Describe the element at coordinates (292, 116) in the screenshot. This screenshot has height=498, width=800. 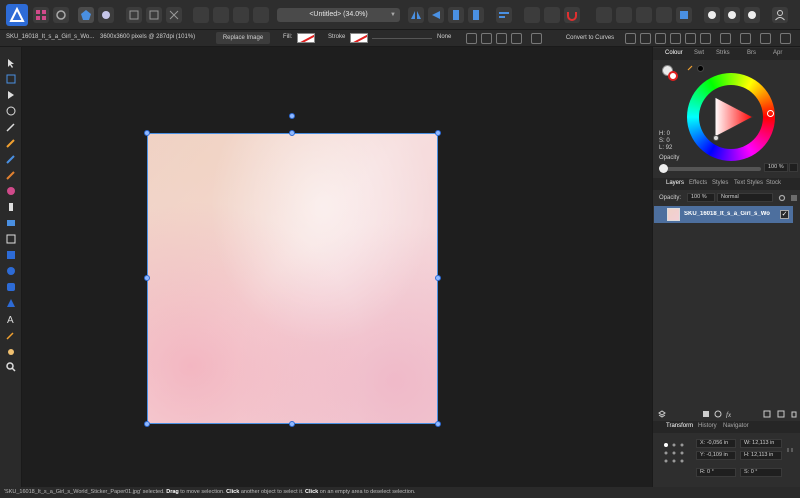
I see `rotation-handle` at that location.